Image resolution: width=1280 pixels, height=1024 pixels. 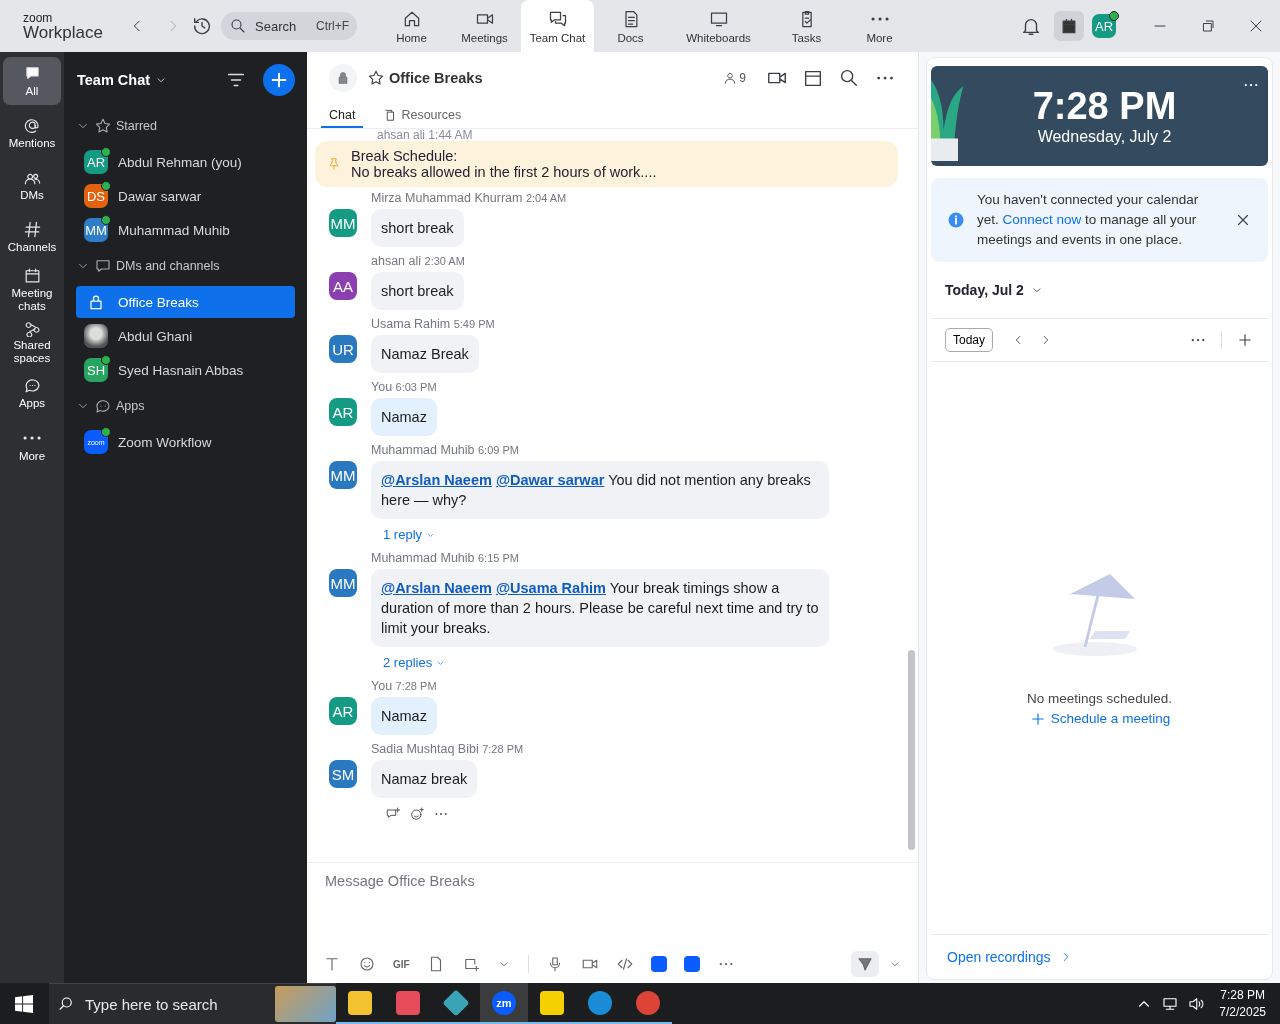 What do you see at coordinates (38, 17) in the screenshot?
I see `logo-wordmark: zoom` at bounding box center [38, 17].